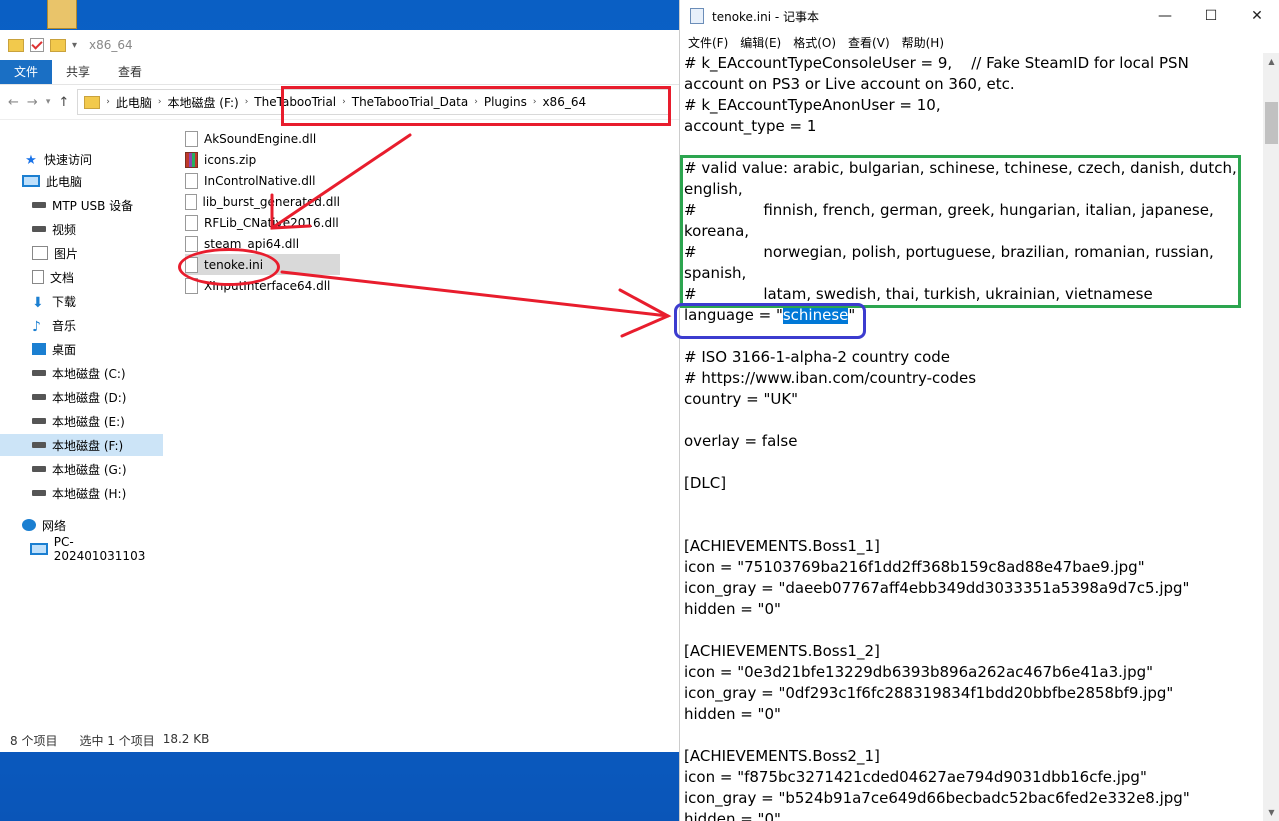 This screenshot has width=1279, height=821. I want to click on breadcrumb-item: TheTabooTrial, so click(295, 102).